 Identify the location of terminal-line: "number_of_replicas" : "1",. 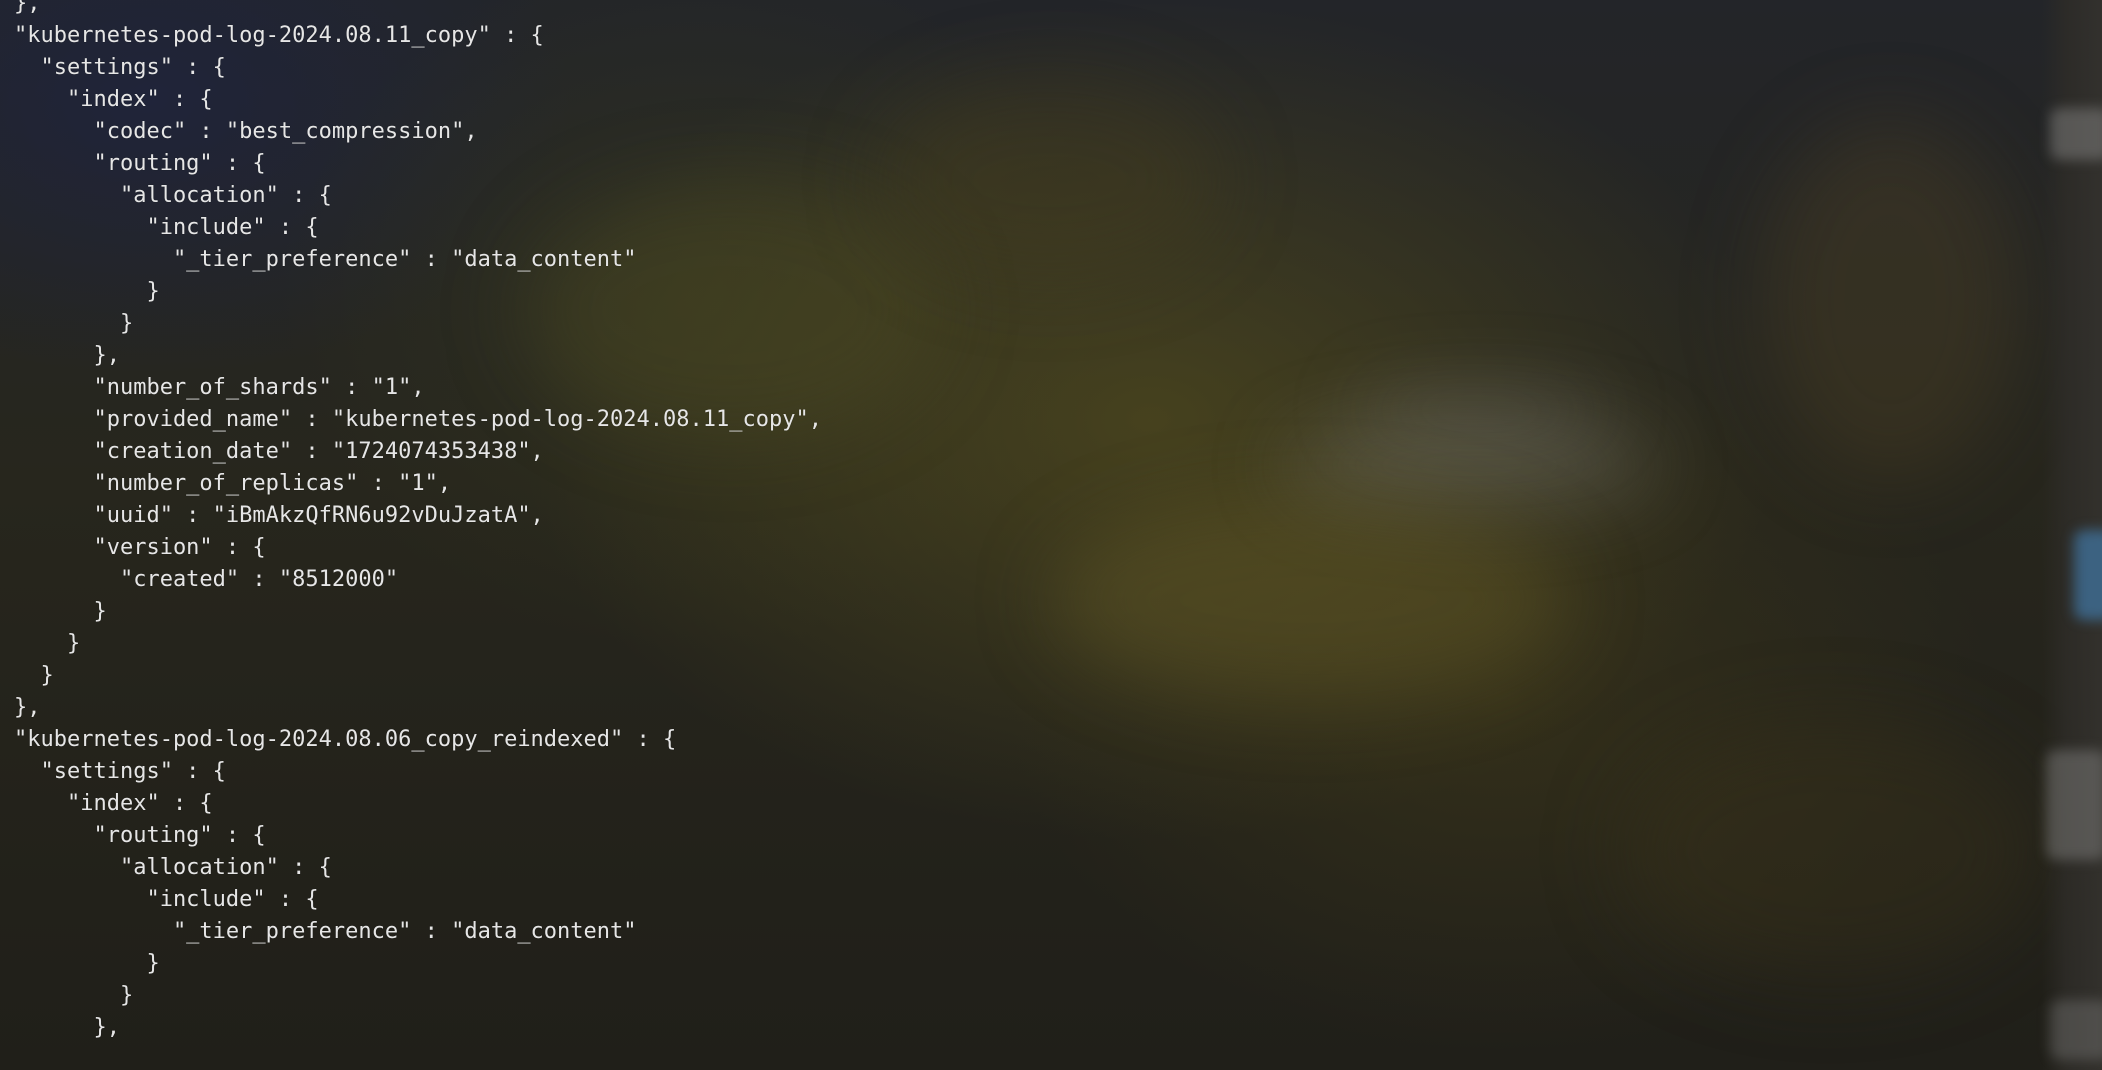
(233, 483).